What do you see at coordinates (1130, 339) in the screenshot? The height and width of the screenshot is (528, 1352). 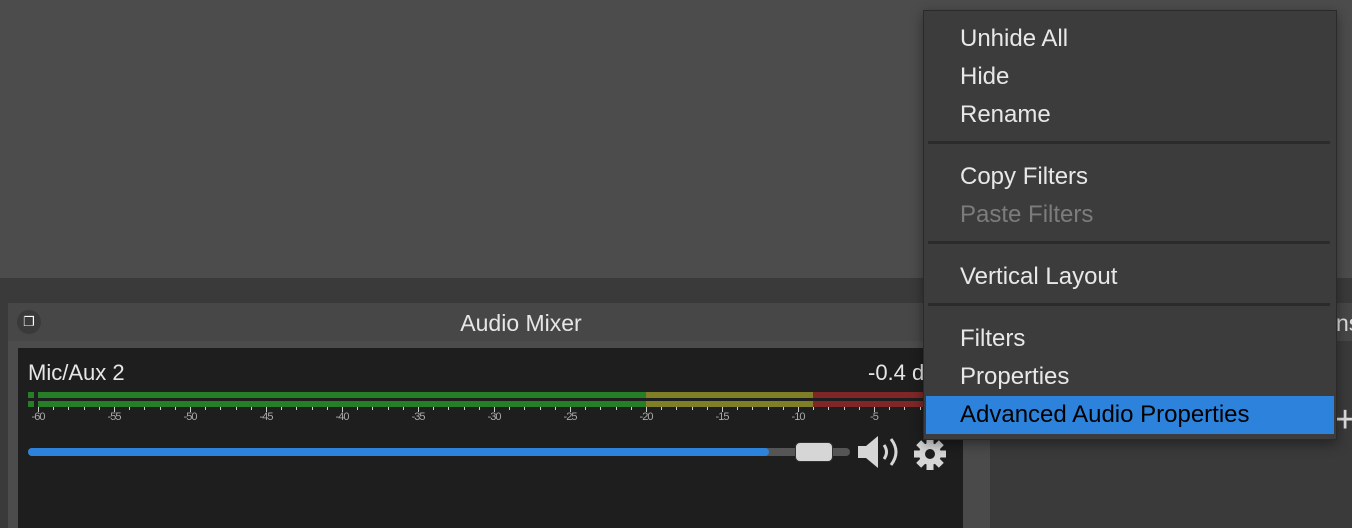 I see `menu-item-filters: Filters` at bounding box center [1130, 339].